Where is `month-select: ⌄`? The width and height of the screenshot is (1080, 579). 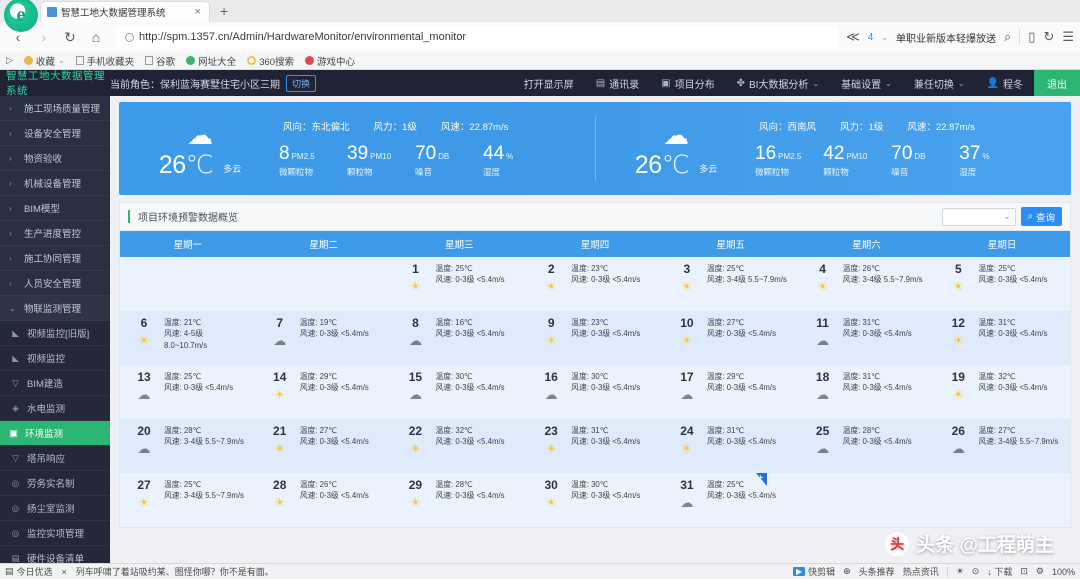
month-select: ⌄ is located at coordinates (978, 216).